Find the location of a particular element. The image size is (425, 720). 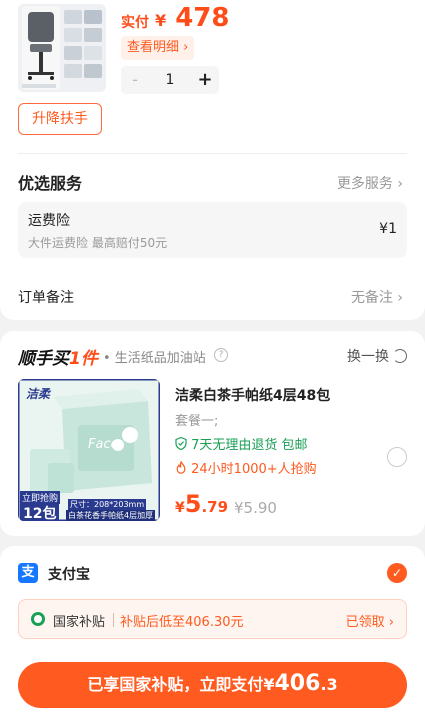

recommend-brand-suffix: 1件 is located at coordinates (83, 359).